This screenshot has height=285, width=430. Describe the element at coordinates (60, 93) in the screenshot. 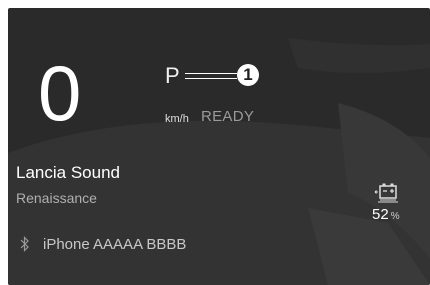

I see `speed-readout: 0` at that location.